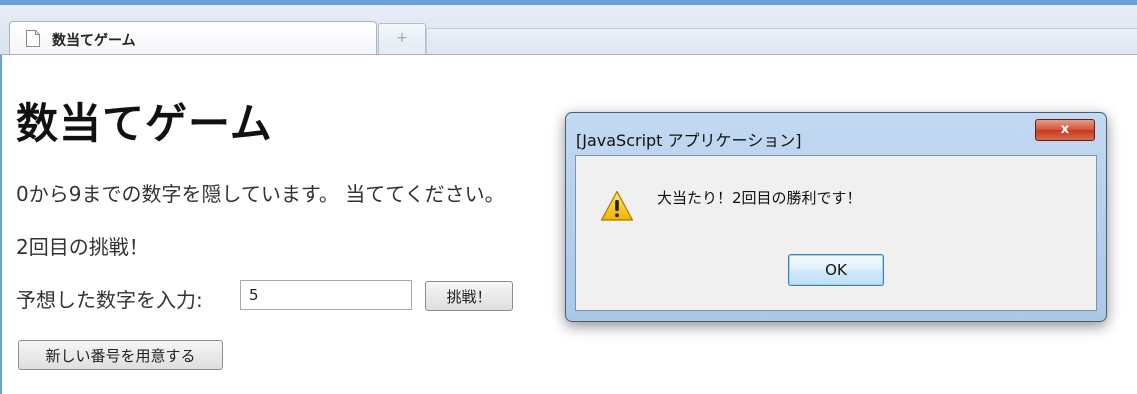  Describe the element at coordinates (617, 205) in the screenshot. I see `warning-icon` at that location.